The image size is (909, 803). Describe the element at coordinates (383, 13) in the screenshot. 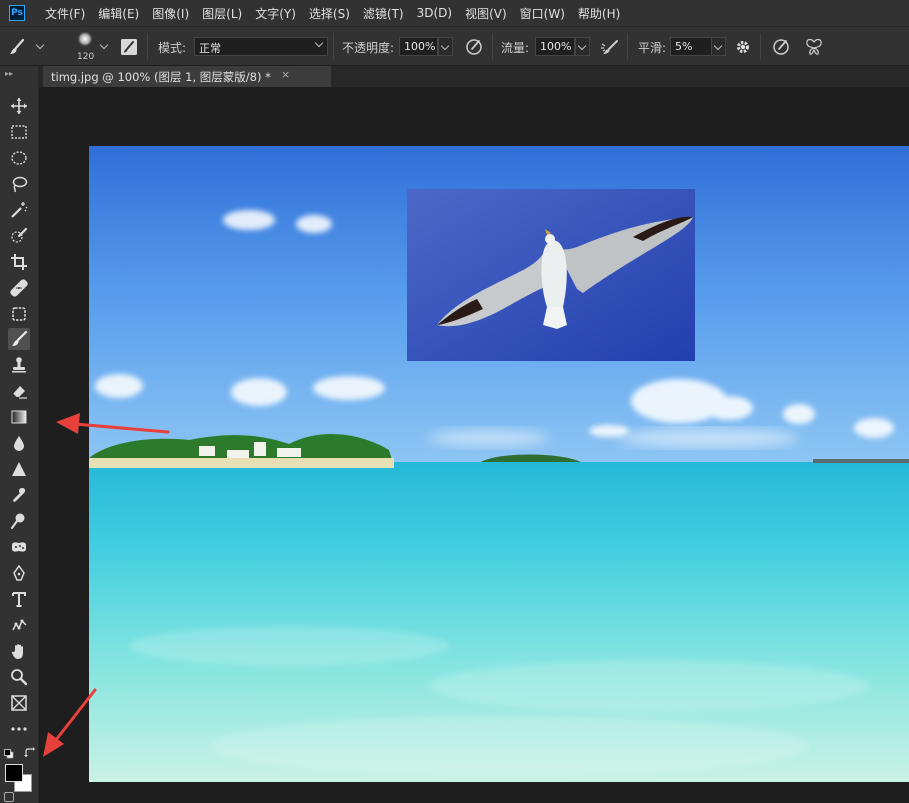

I see `menu-filter: 滤镜(T)` at that location.